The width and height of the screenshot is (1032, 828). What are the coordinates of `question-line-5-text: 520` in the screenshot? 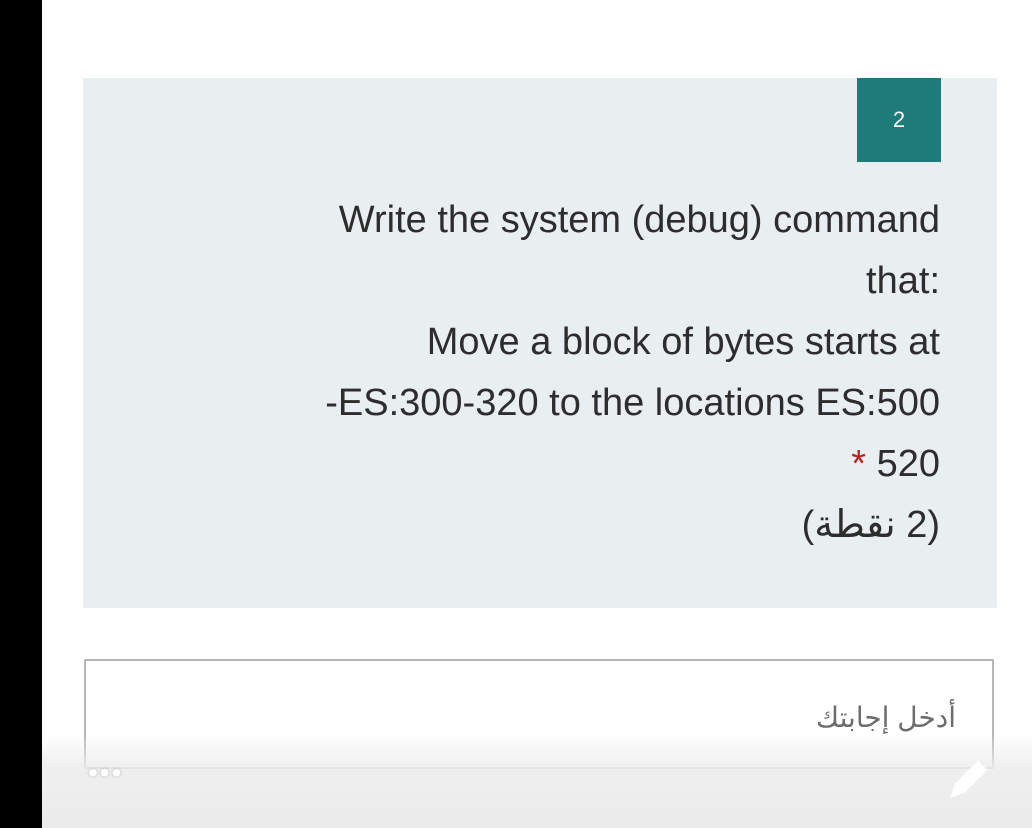 It's located at (908, 464).